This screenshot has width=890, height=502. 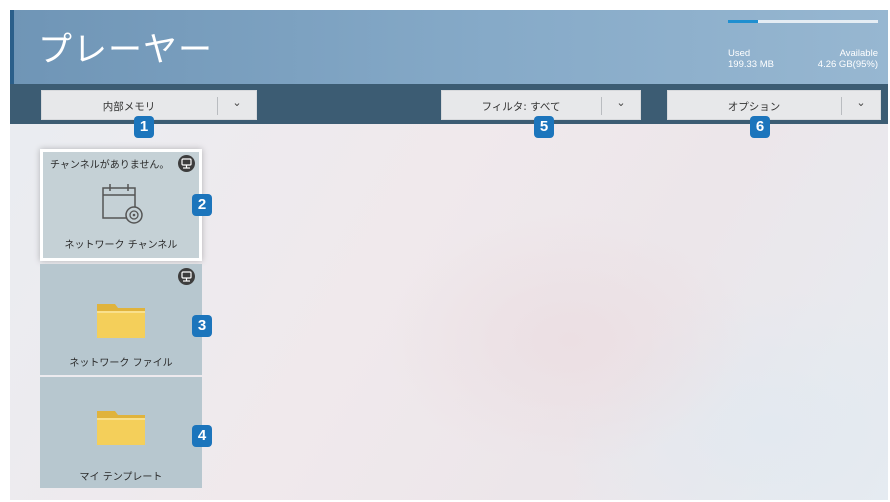 I want to click on storage-usage-bar, so click(x=803, y=21).